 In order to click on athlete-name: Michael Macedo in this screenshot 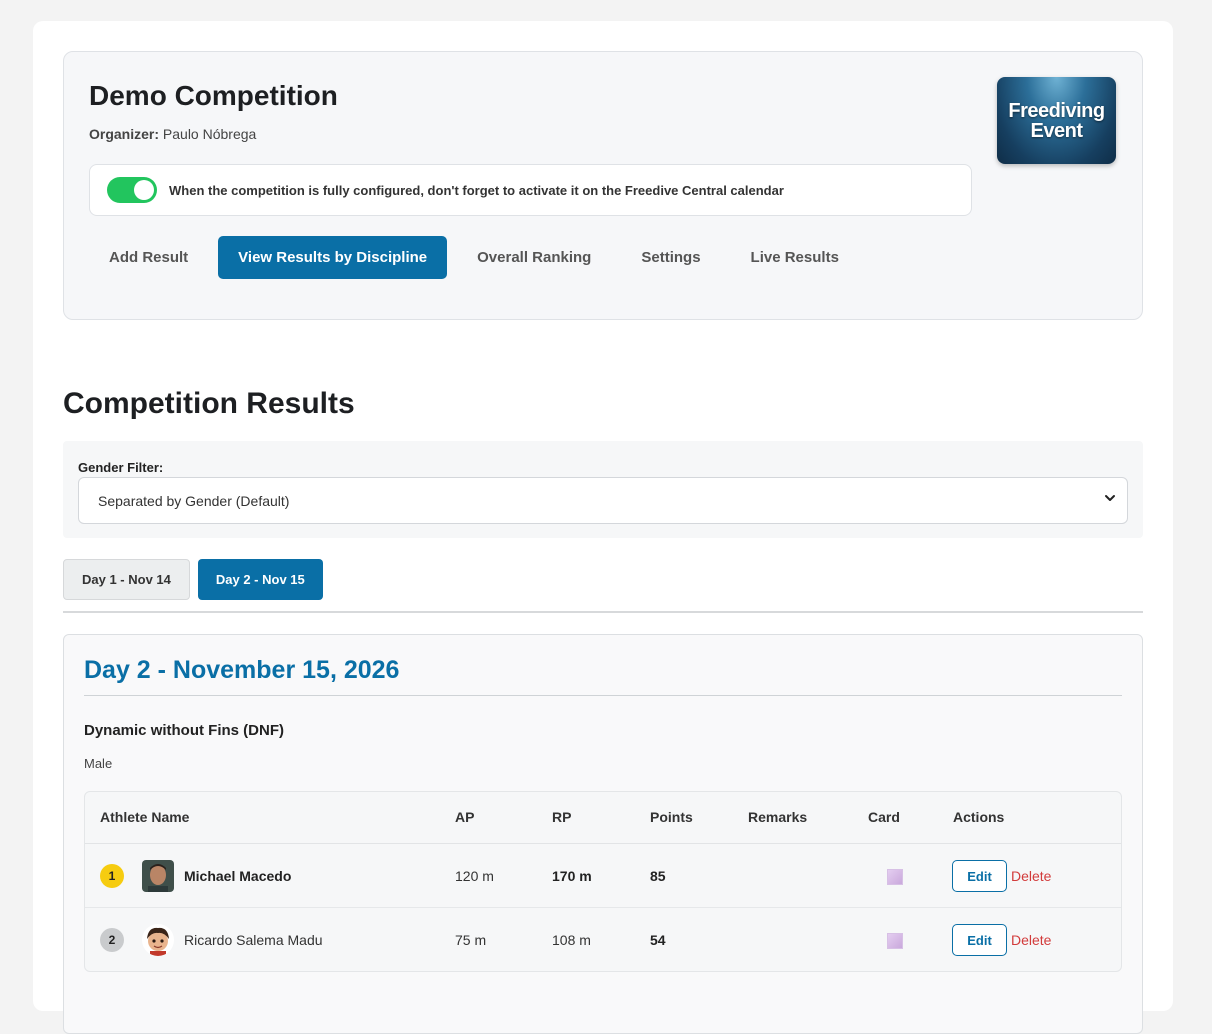, I will do `click(238, 876)`.